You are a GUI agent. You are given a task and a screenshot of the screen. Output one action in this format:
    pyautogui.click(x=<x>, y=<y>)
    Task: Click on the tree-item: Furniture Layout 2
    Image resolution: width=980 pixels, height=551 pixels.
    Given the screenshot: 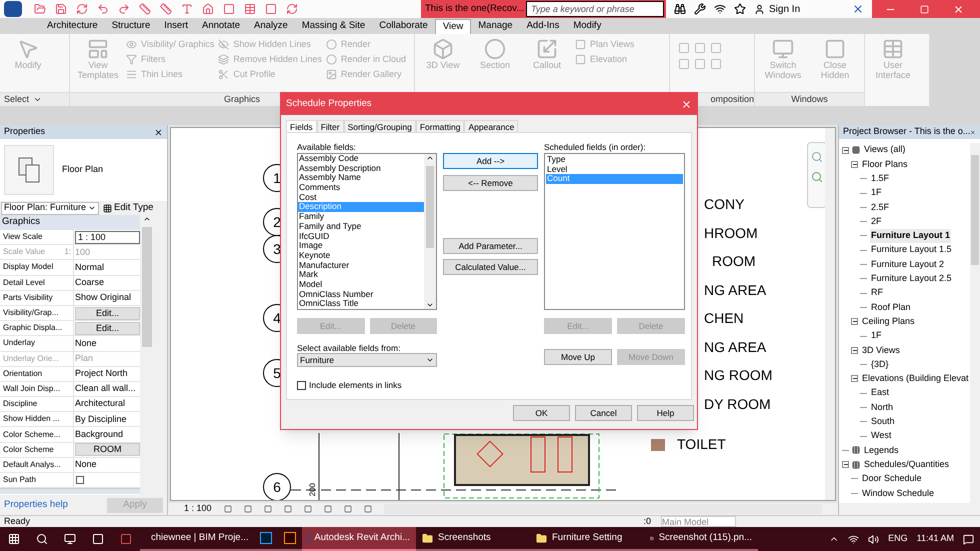 What is the action you would take?
    pyautogui.click(x=908, y=265)
    